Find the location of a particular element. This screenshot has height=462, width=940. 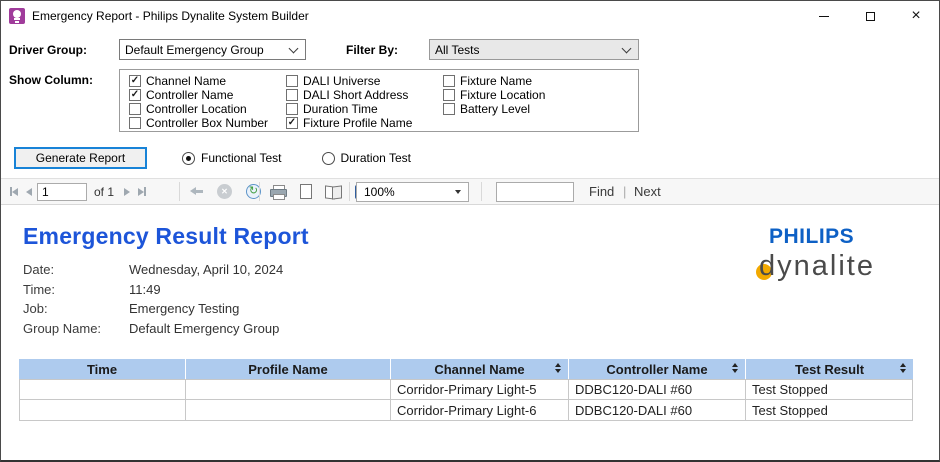

zoom-dropdown: 100% is located at coordinates (412, 192).